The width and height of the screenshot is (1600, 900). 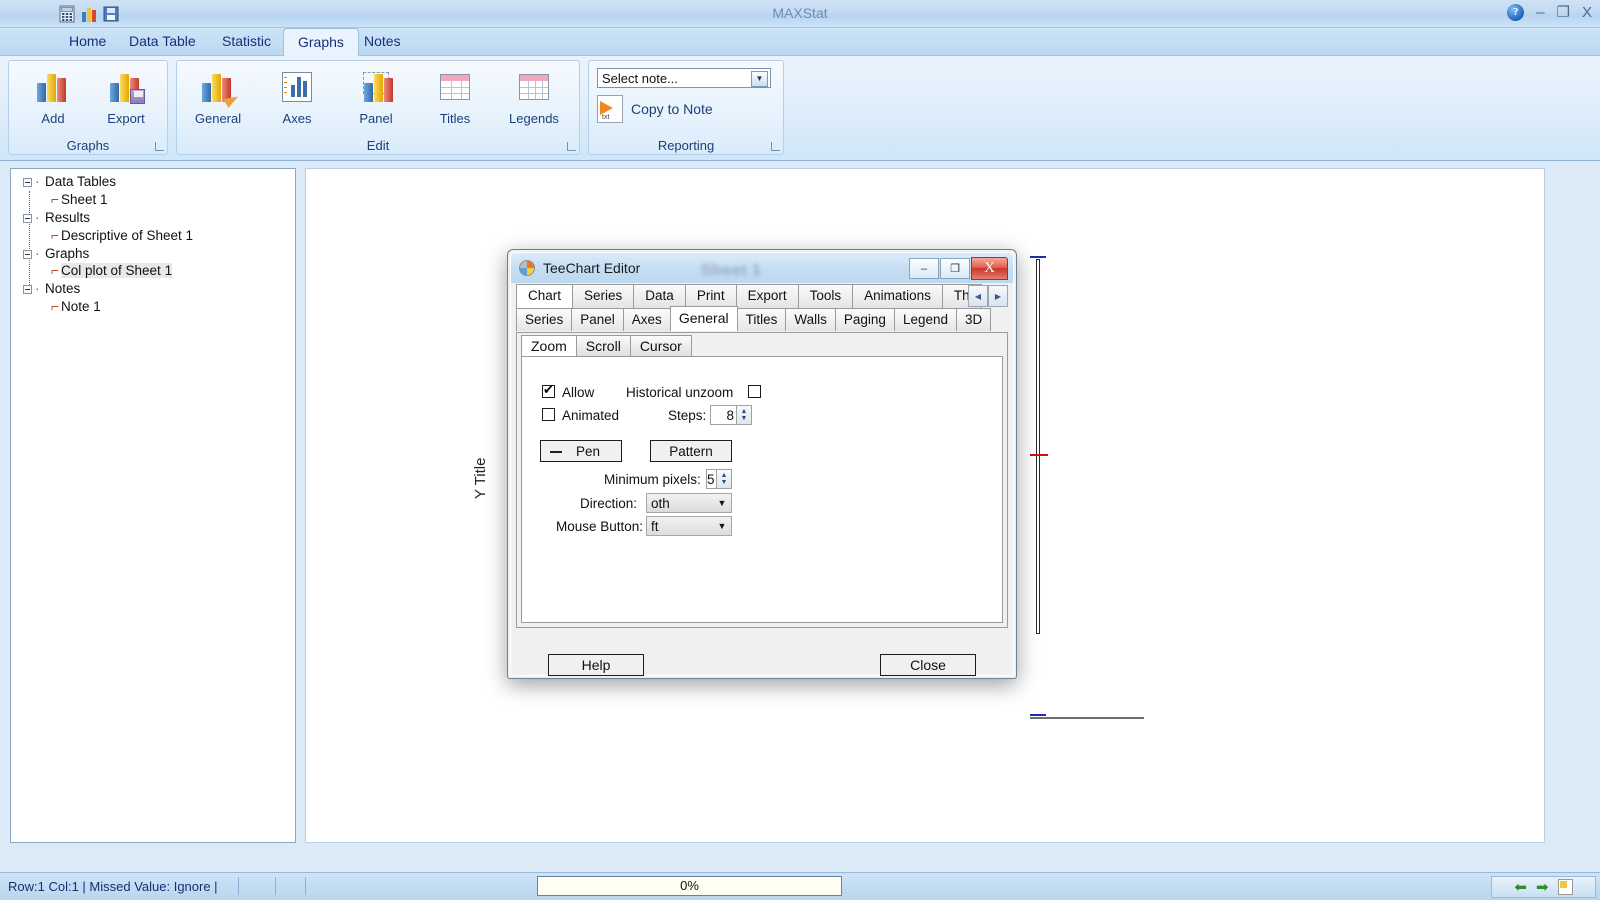 I want to click on subtab-3d: 3D, so click(x=974, y=319).